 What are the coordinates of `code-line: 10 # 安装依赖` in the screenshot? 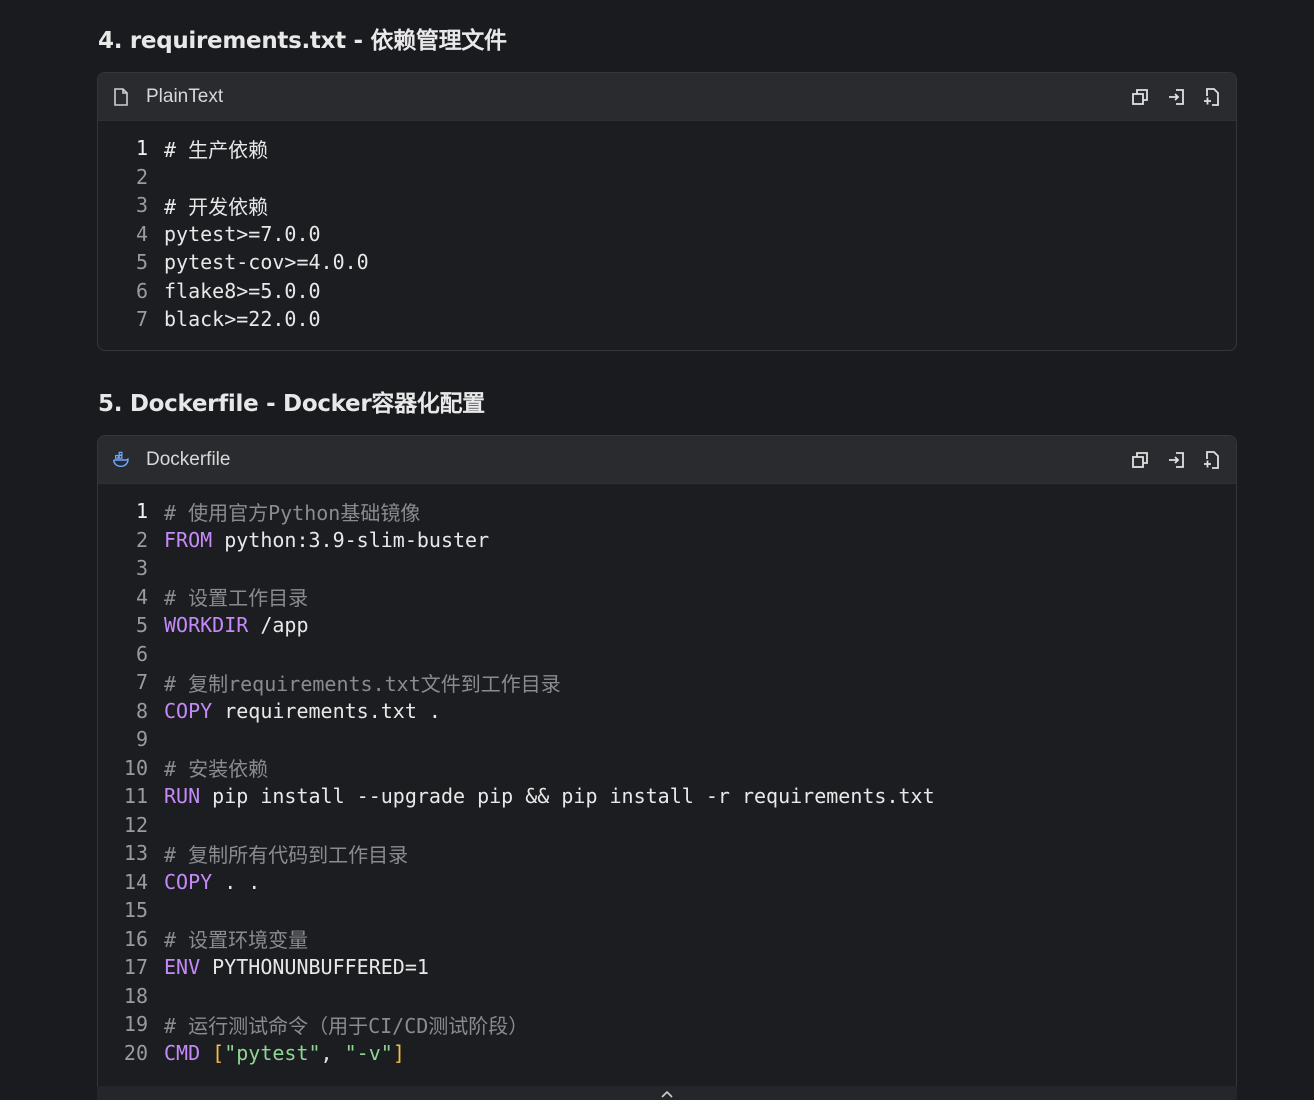 It's located at (667, 768).